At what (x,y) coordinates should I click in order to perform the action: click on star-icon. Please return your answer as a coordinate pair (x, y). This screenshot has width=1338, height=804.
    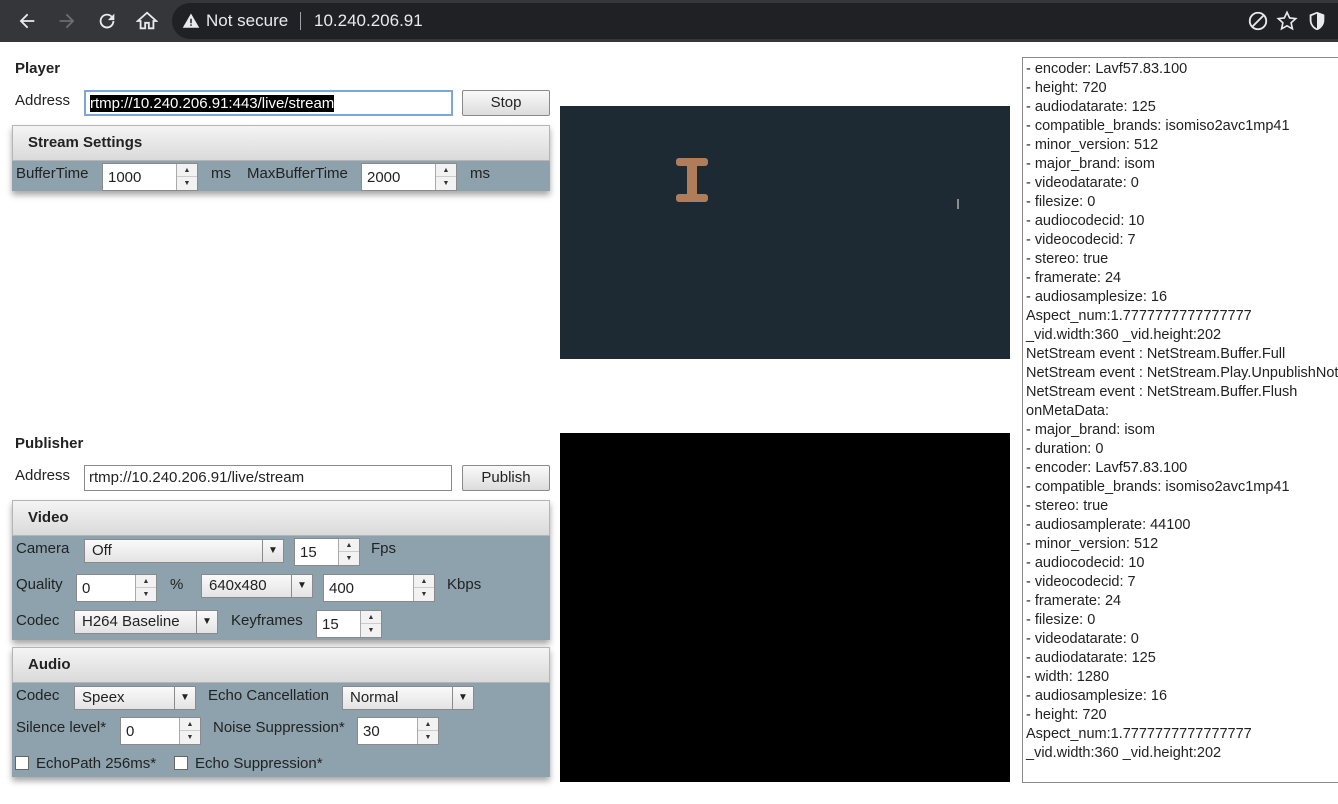
    Looking at the image, I should click on (1287, 21).